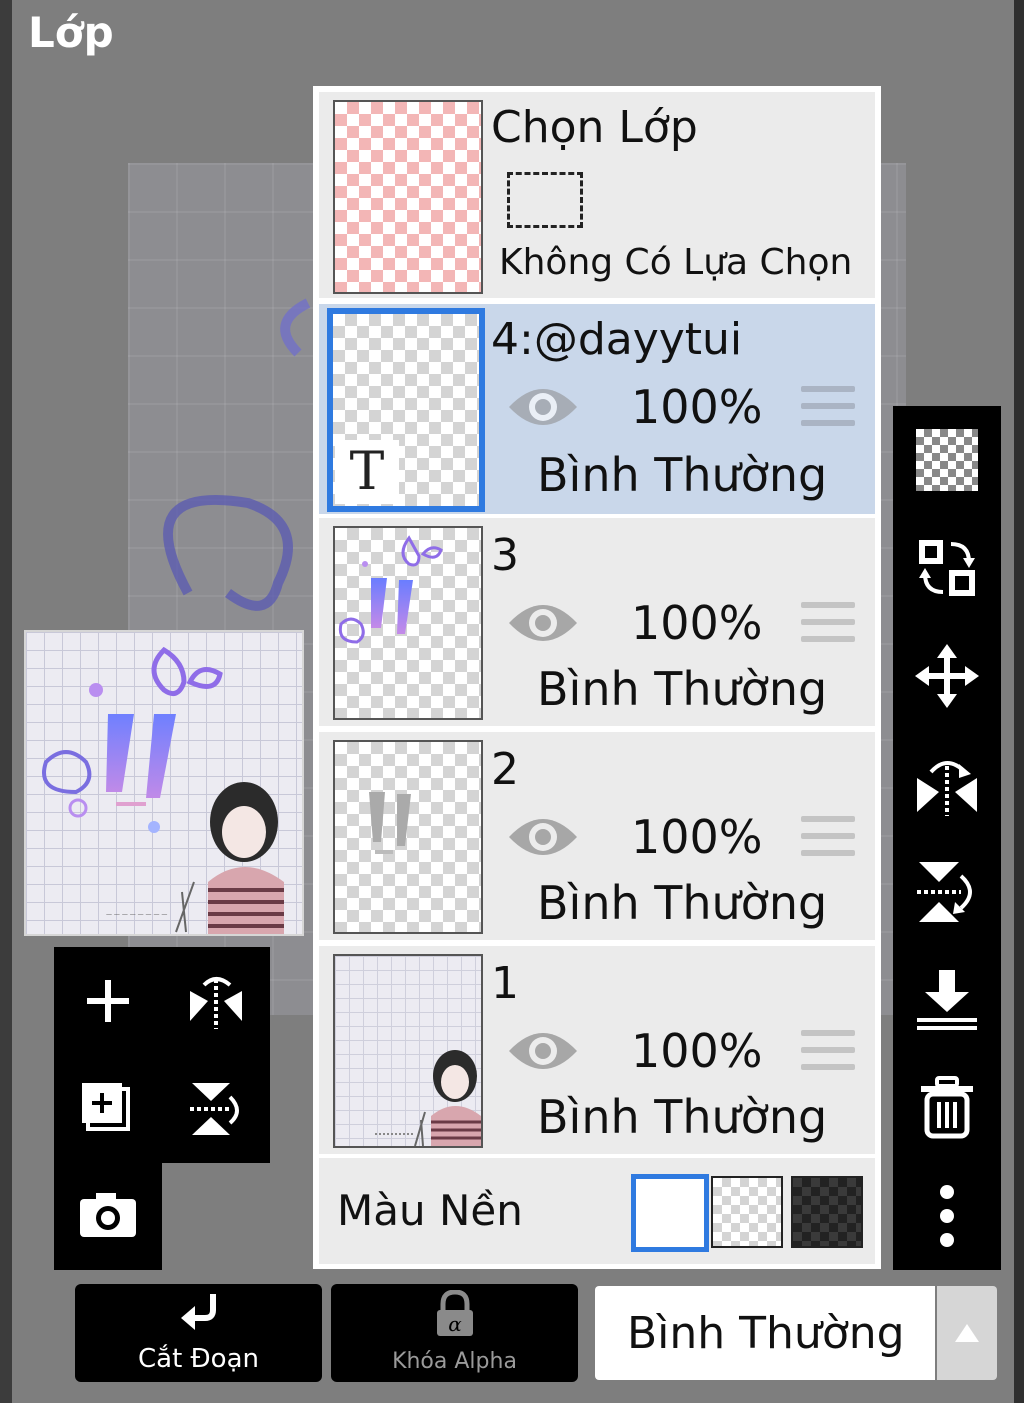  What do you see at coordinates (594, 127) in the screenshot?
I see `selection-title: Chọn Lớp` at bounding box center [594, 127].